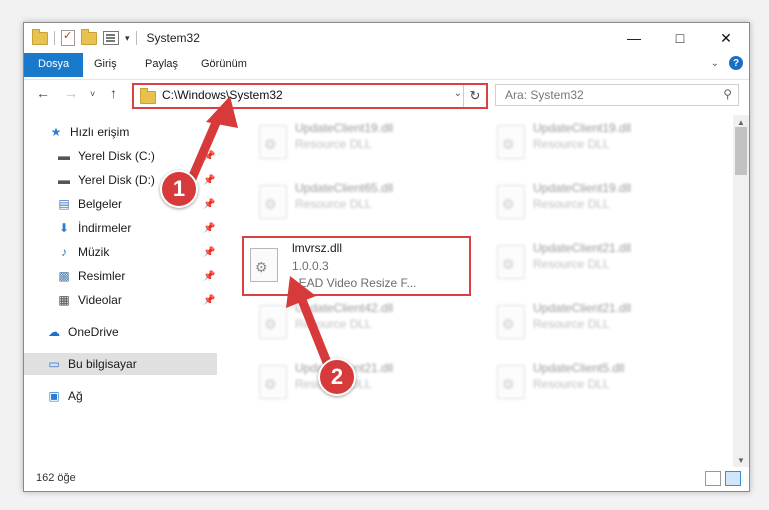 The width and height of the screenshot is (769, 510). I want to click on step-1-badge: 1, so click(179, 189).